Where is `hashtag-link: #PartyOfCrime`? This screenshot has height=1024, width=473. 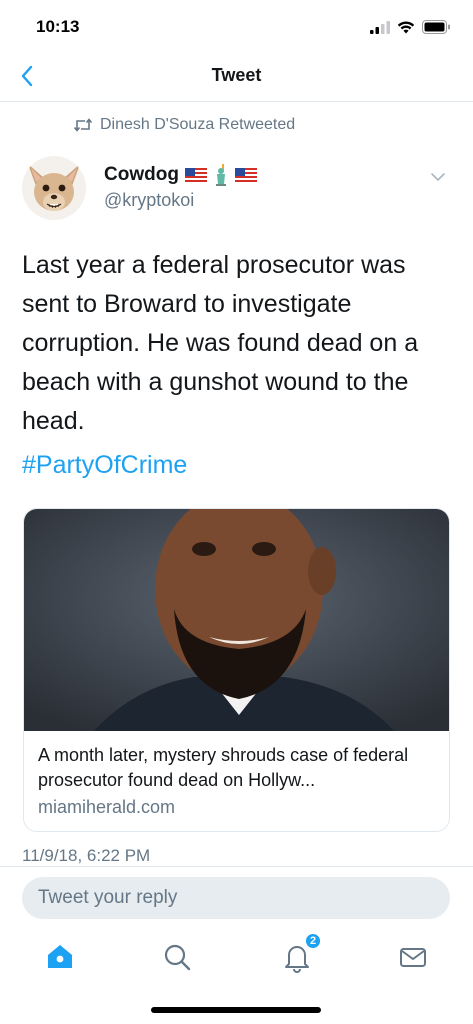 hashtag-link: #PartyOfCrime is located at coordinates (104, 465).